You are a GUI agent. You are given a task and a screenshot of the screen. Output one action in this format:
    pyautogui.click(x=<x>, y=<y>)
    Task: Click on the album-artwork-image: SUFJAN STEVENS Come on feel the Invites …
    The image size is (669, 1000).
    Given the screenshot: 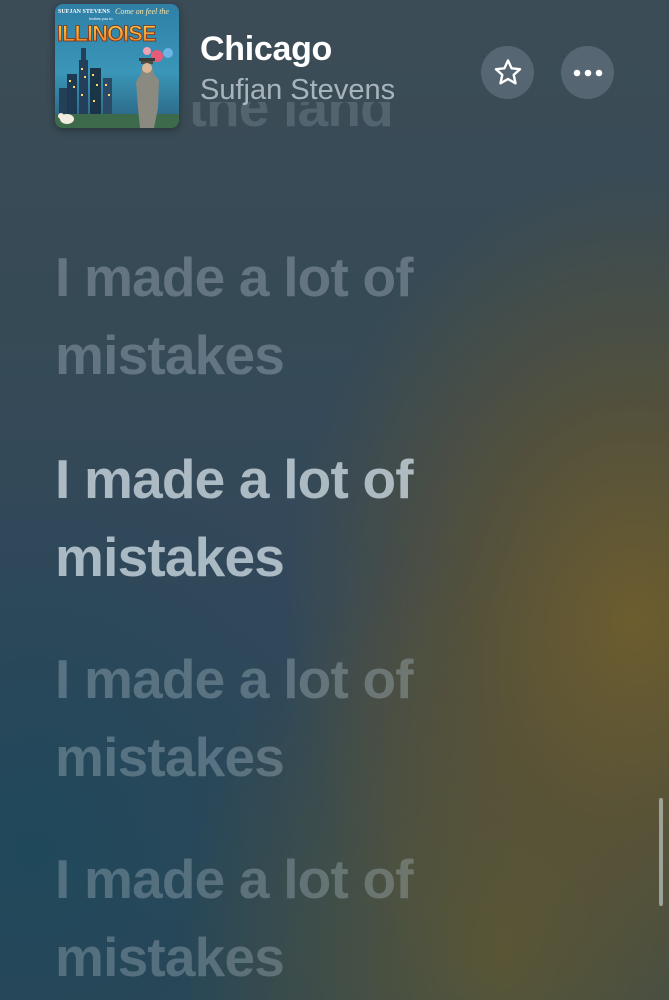 What is the action you would take?
    pyautogui.click(x=117, y=66)
    